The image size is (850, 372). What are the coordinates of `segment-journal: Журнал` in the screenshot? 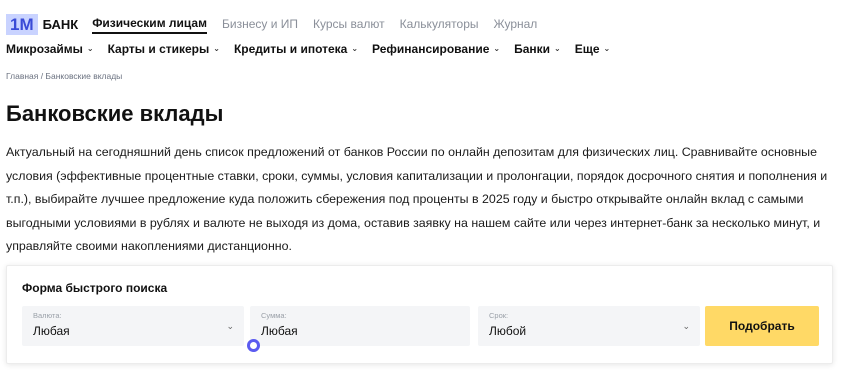 It's located at (516, 24).